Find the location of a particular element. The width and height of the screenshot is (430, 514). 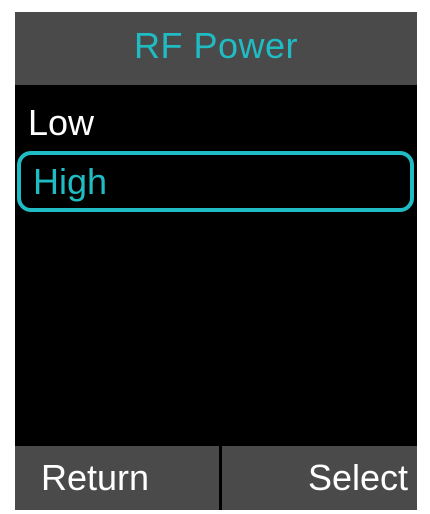

page-title: RF Power is located at coordinates (216, 45).